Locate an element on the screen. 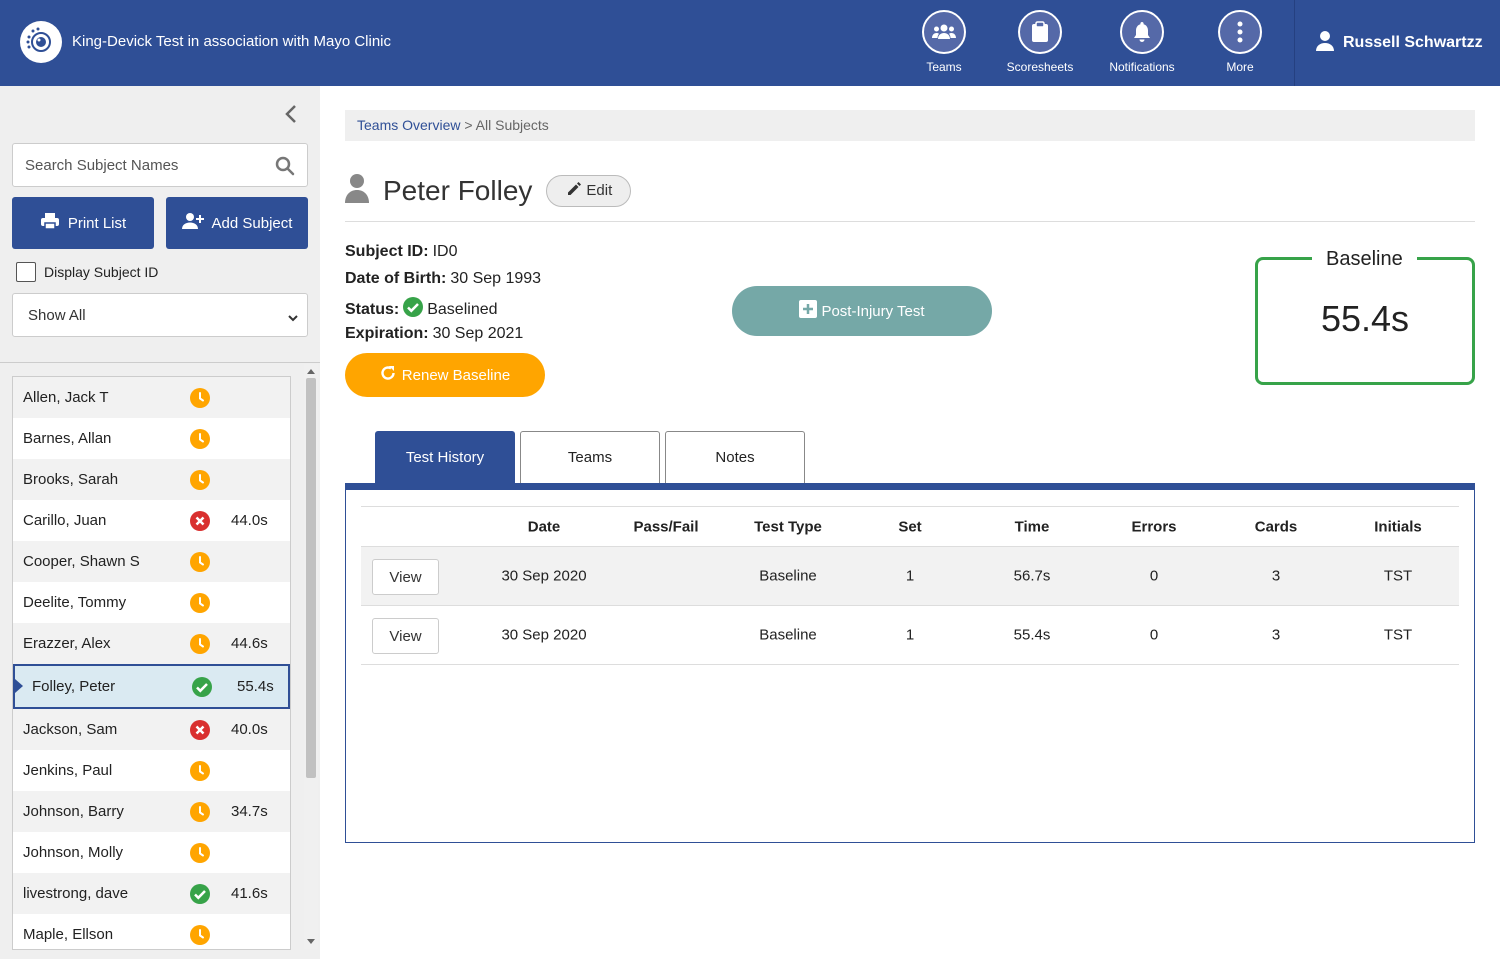 The image size is (1500, 959). subject-time: 44.0s is located at coordinates (249, 520).